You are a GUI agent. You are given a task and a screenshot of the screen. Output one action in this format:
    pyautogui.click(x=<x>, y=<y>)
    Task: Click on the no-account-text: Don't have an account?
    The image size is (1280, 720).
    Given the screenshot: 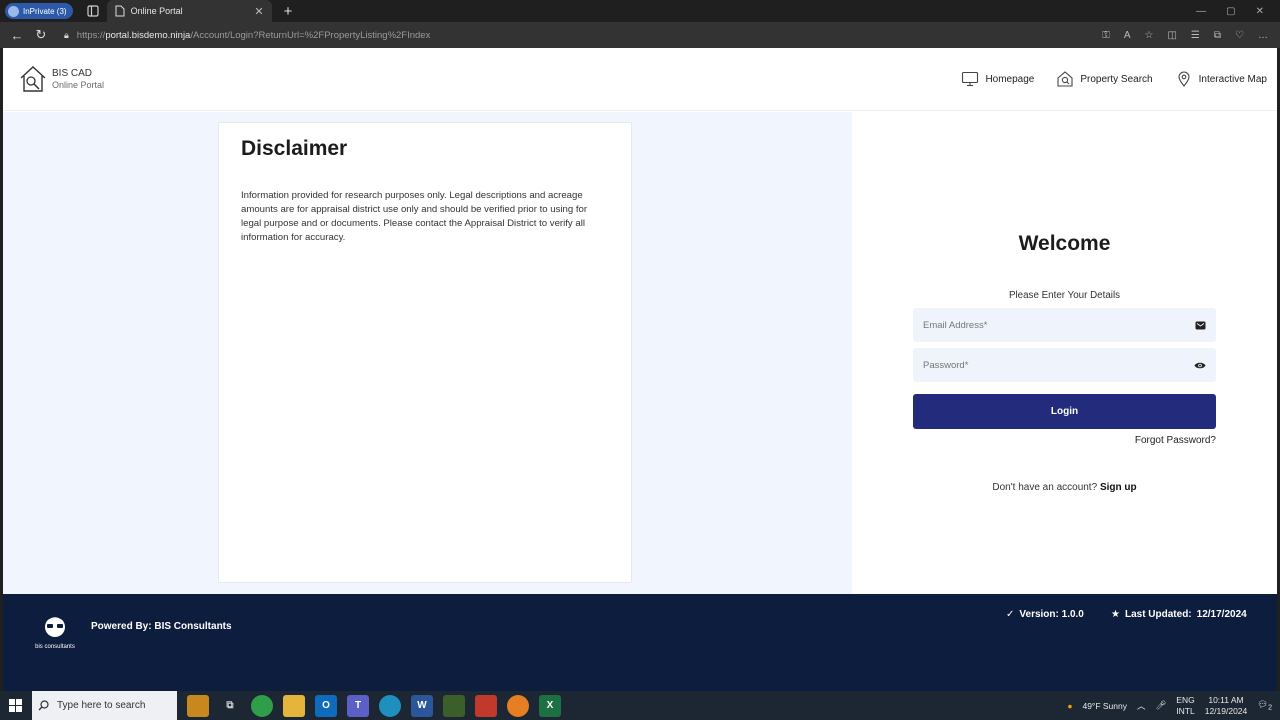 What is the action you would take?
    pyautogui.click(x=1045, y=487)
    